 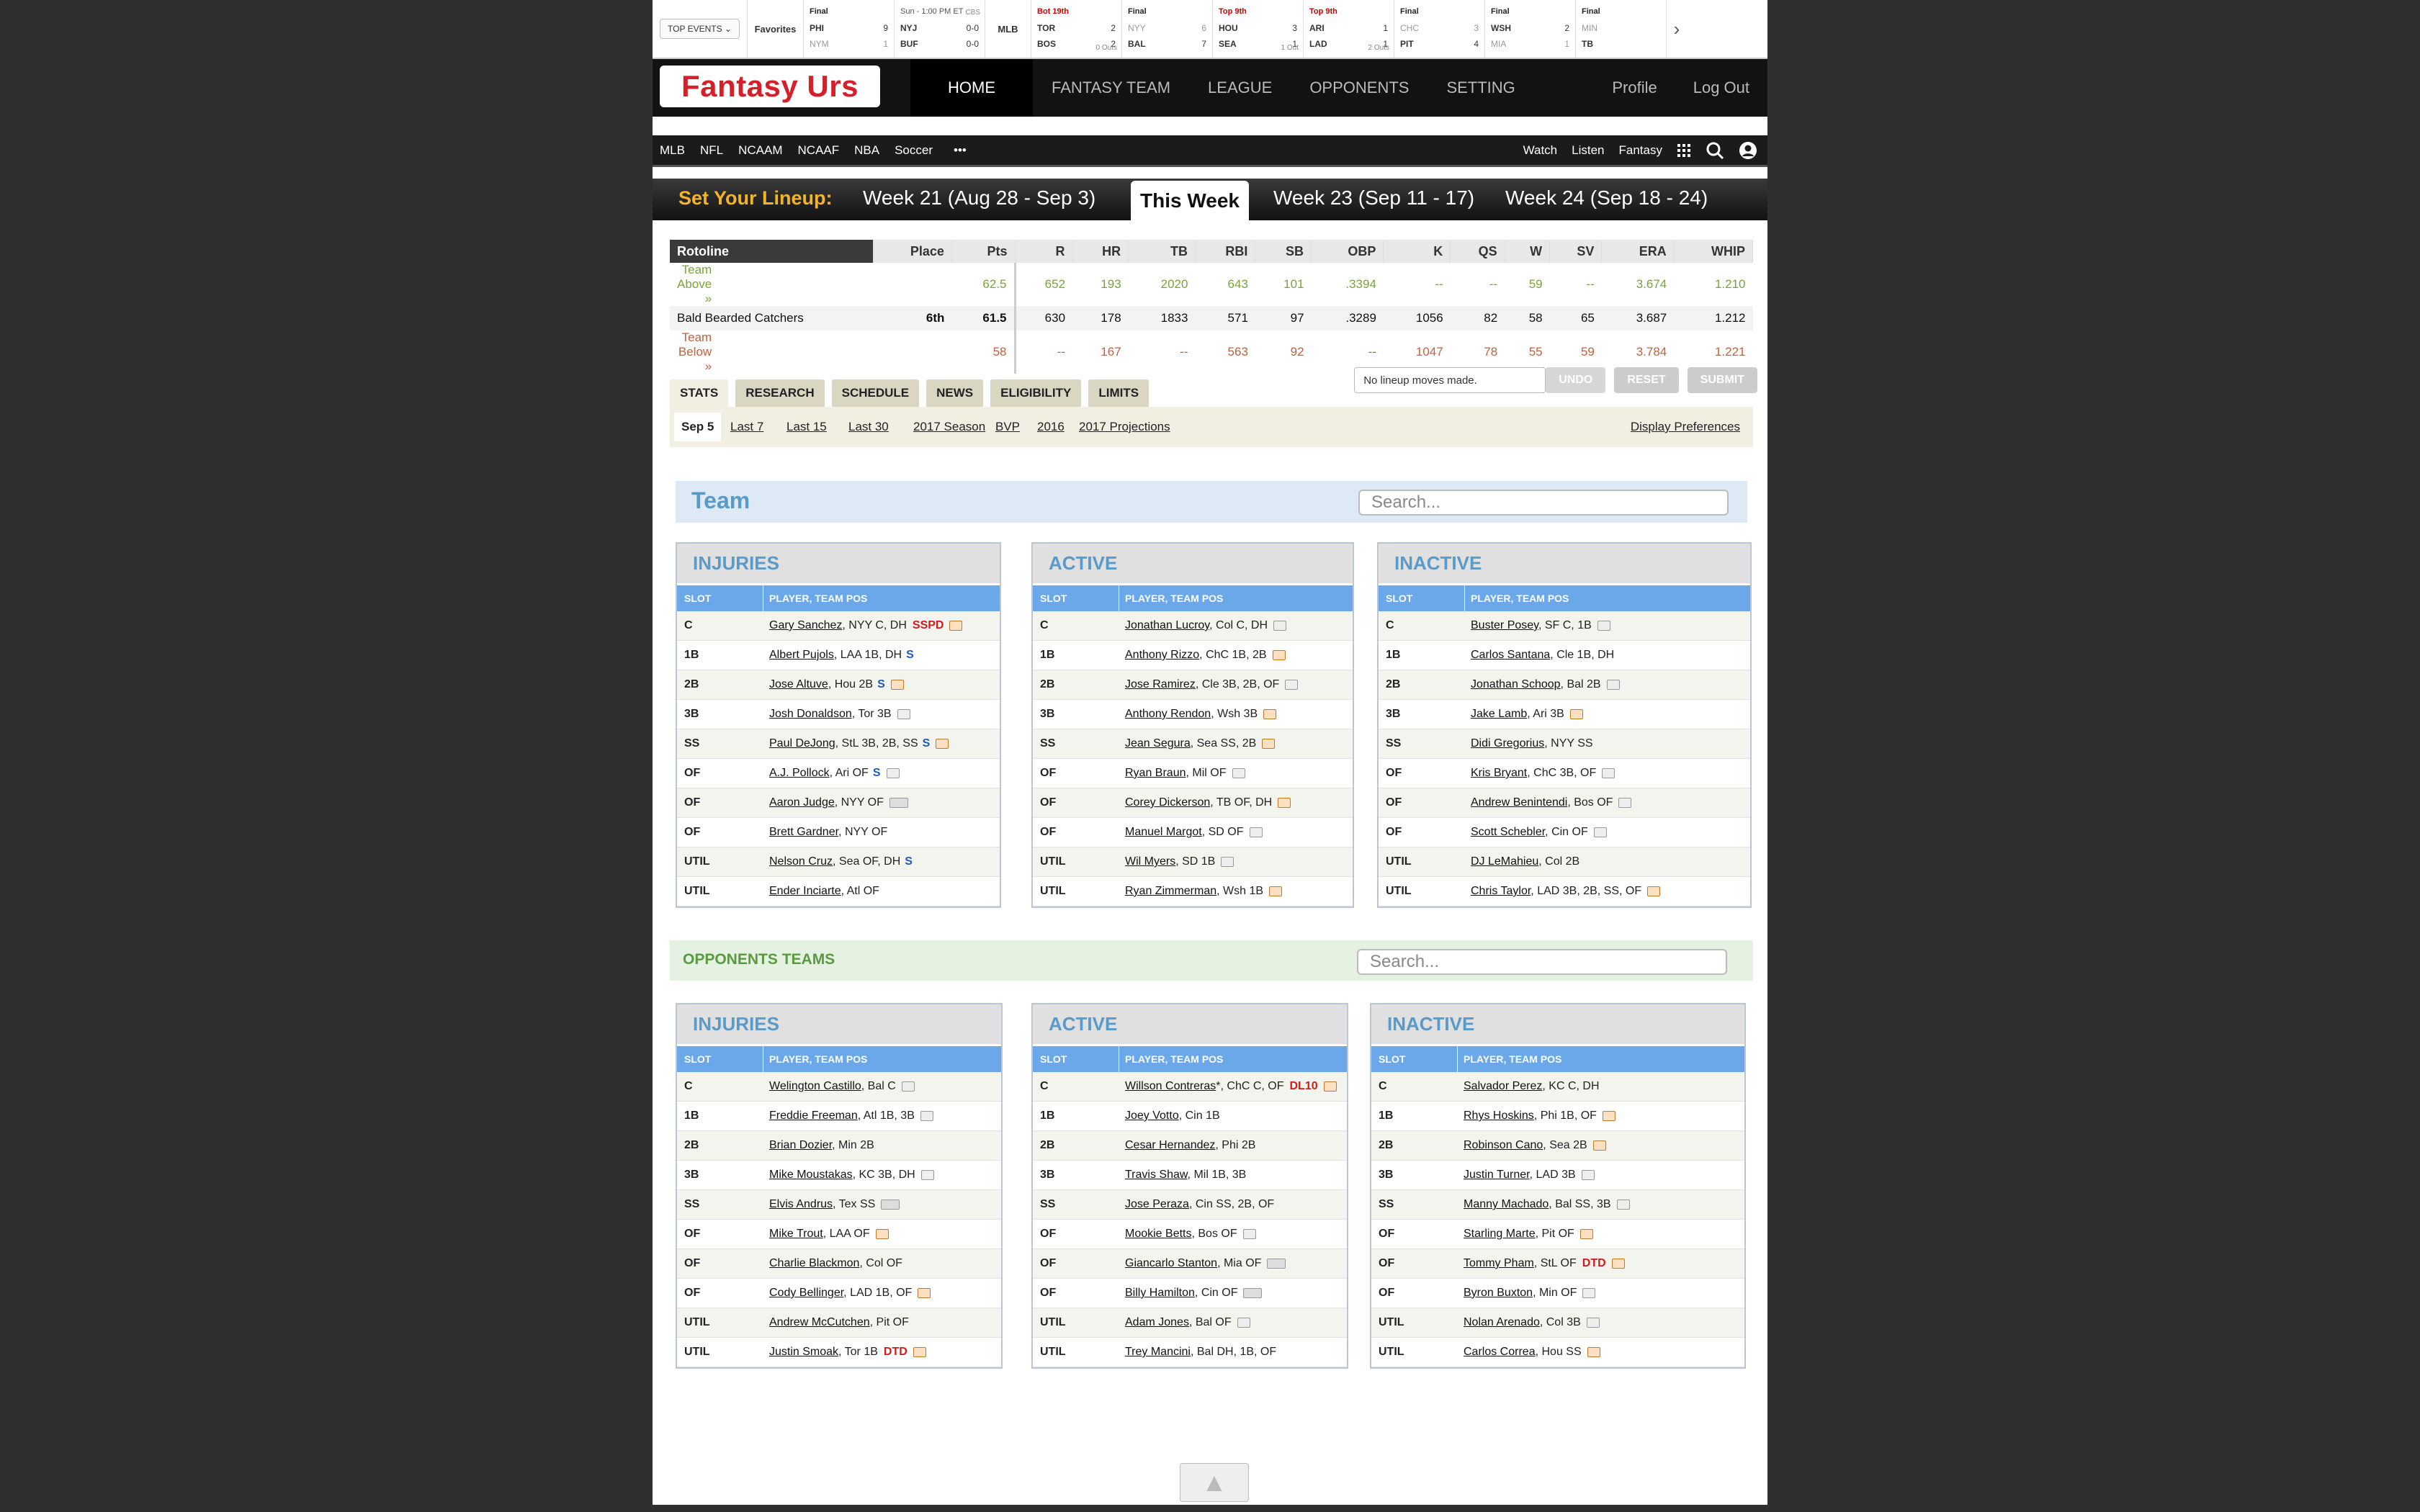 What do you see at coordinates (799, 773) in the screenshot?
I see `player-name-link: A.J. Pollock` at bounding box center [799, 773].